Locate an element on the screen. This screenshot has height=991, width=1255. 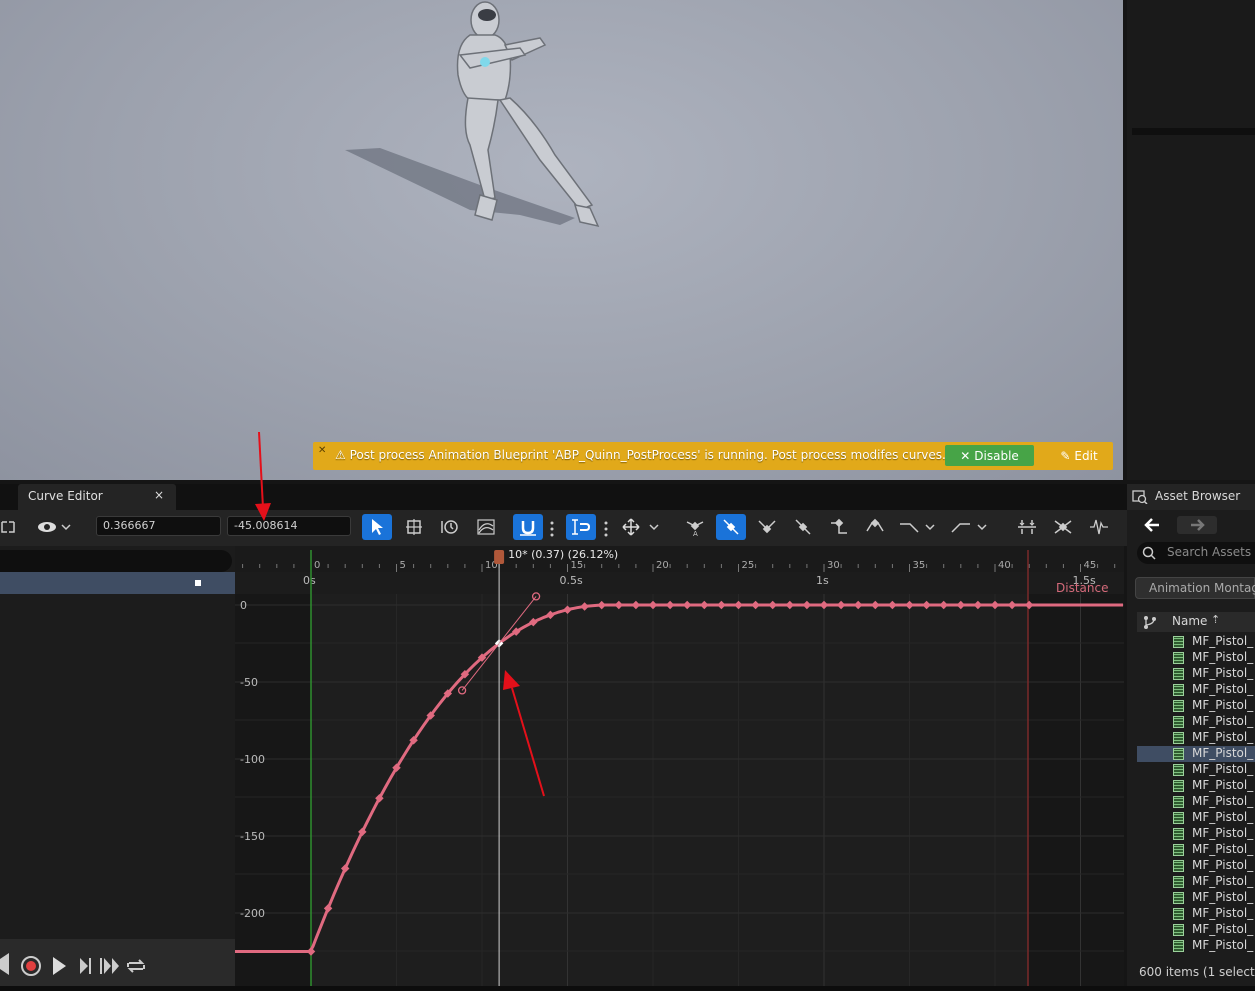
loop-icon is located at coordinates (136, 966).